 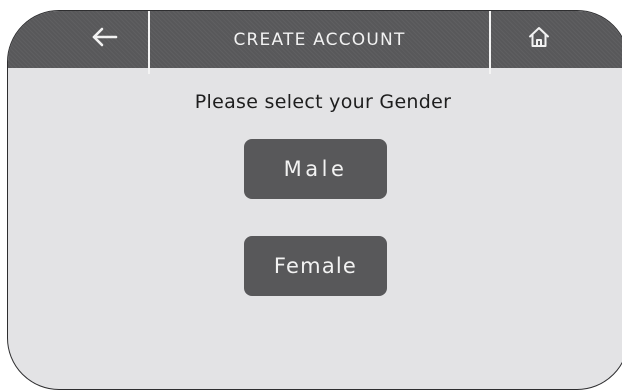 I want to click on gender-prompt: Please select your Gender, so click(x=323, y=102).